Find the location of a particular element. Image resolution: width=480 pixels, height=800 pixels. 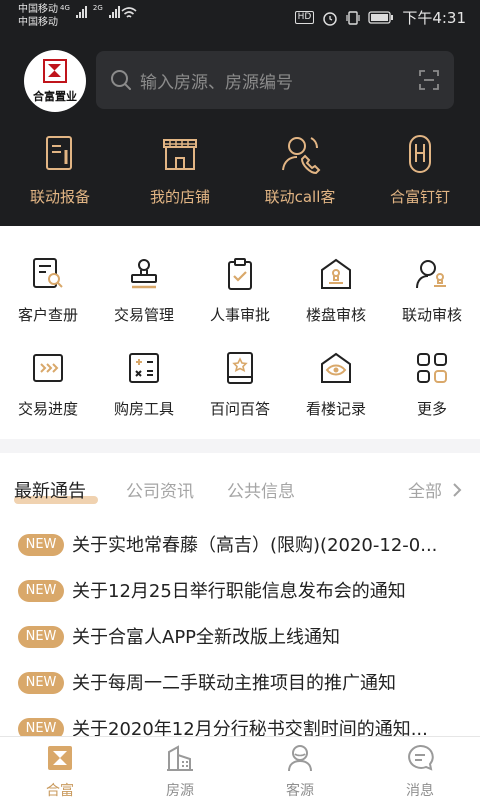

signal-indicators: 4G 2G is located at coordinates (90, 11).